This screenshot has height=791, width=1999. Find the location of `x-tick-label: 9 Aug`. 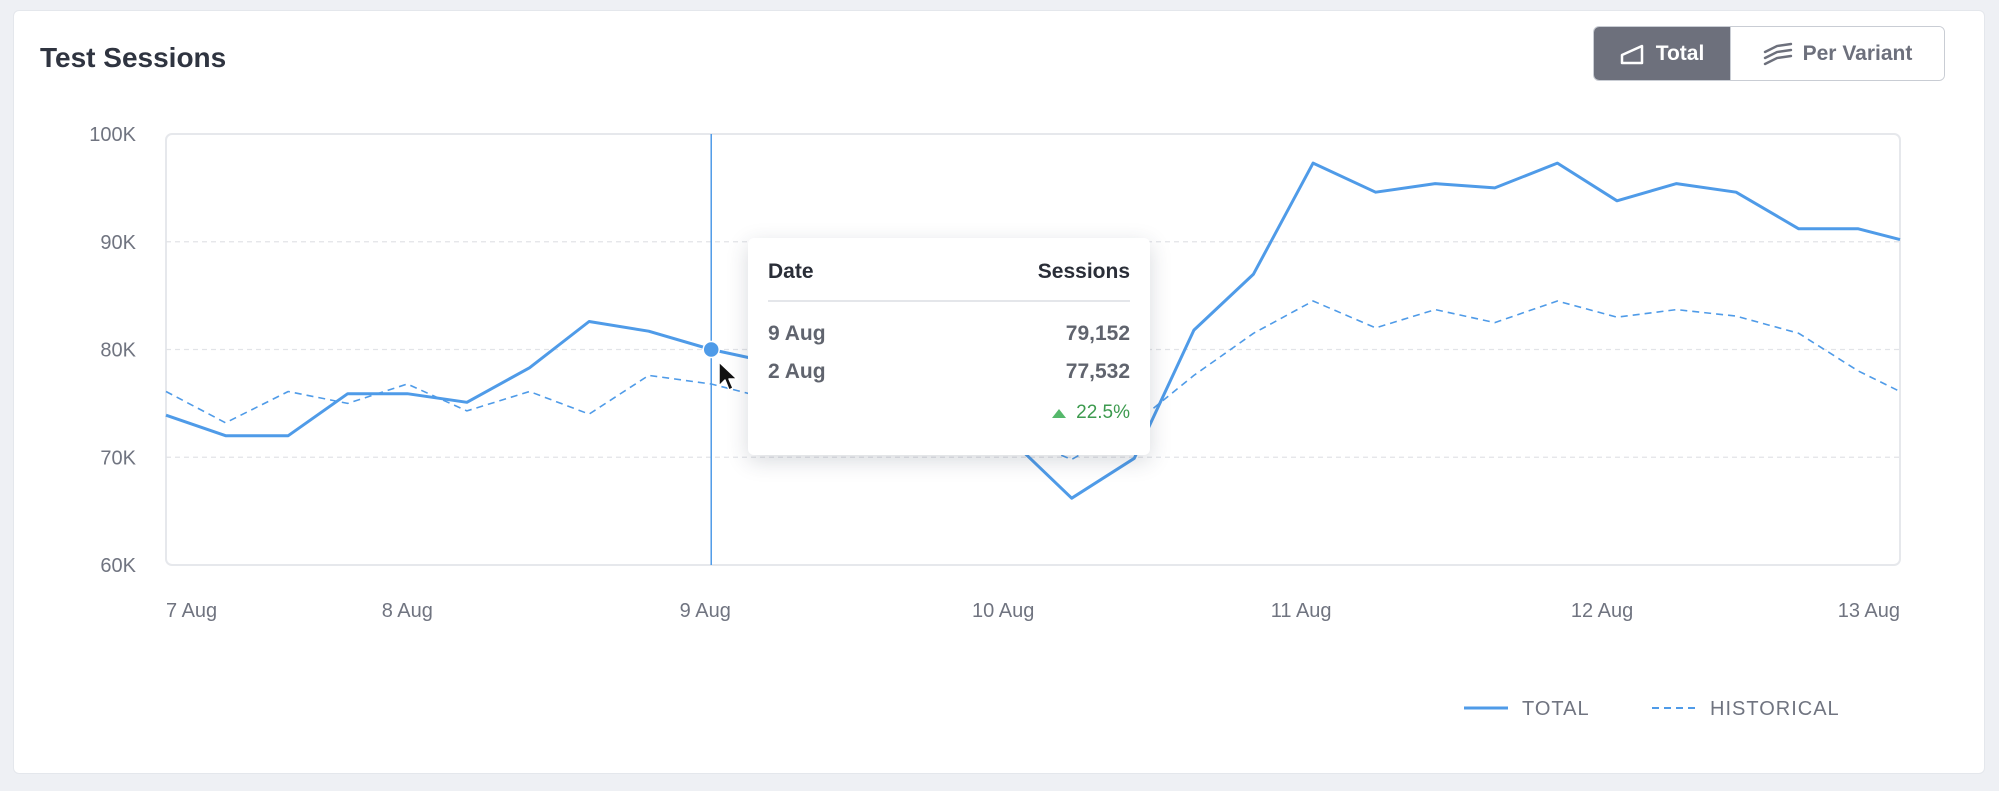

x-tick-label: 9 Aug is located at coordinates (705, 611).